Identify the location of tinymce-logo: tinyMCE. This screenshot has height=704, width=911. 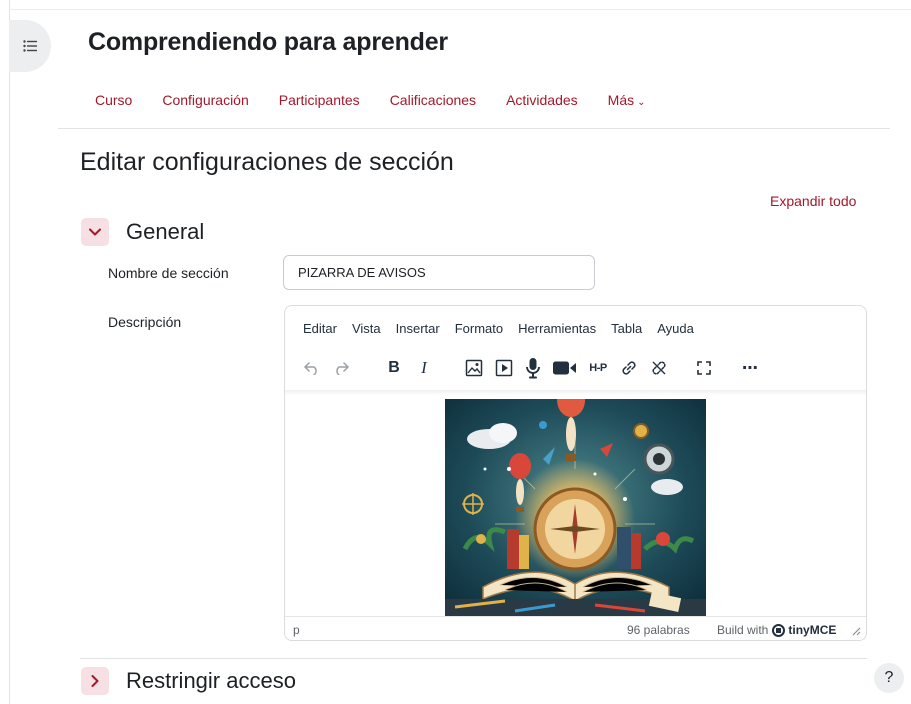
(804, 630).